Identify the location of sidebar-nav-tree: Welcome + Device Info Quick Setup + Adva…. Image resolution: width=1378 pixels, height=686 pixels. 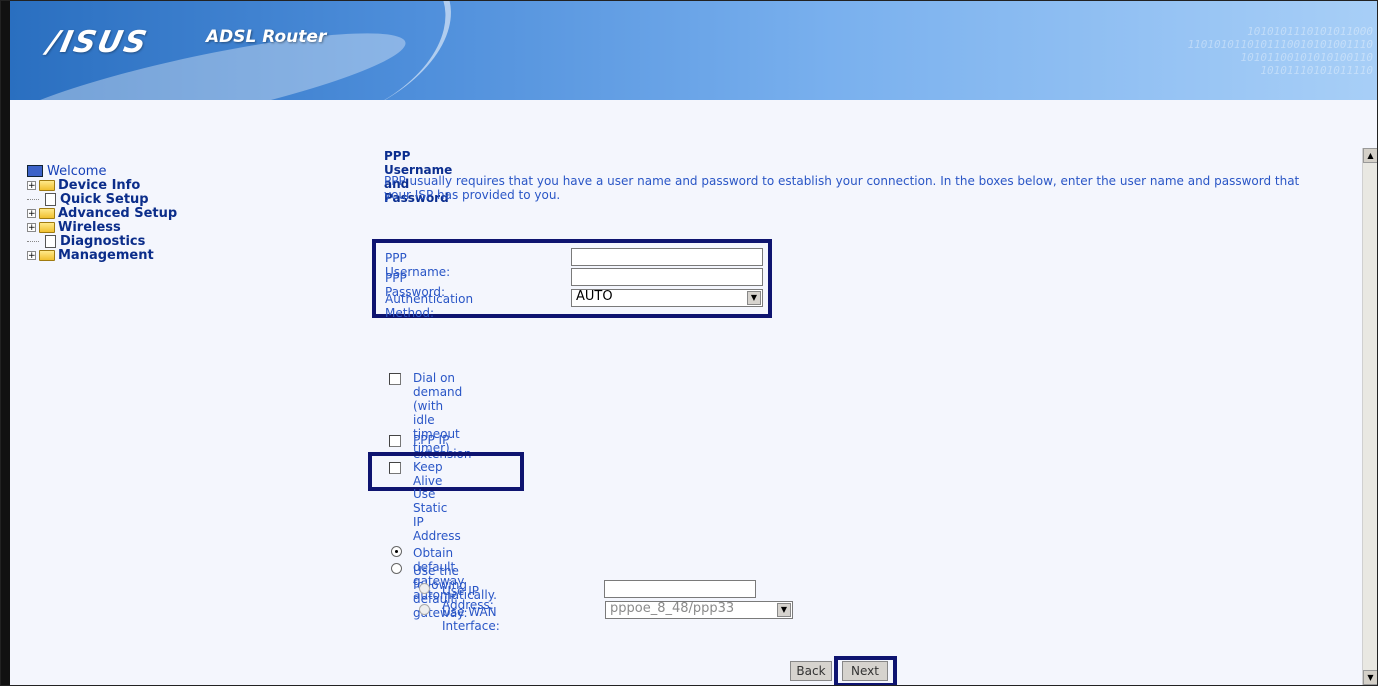
(102, 213).